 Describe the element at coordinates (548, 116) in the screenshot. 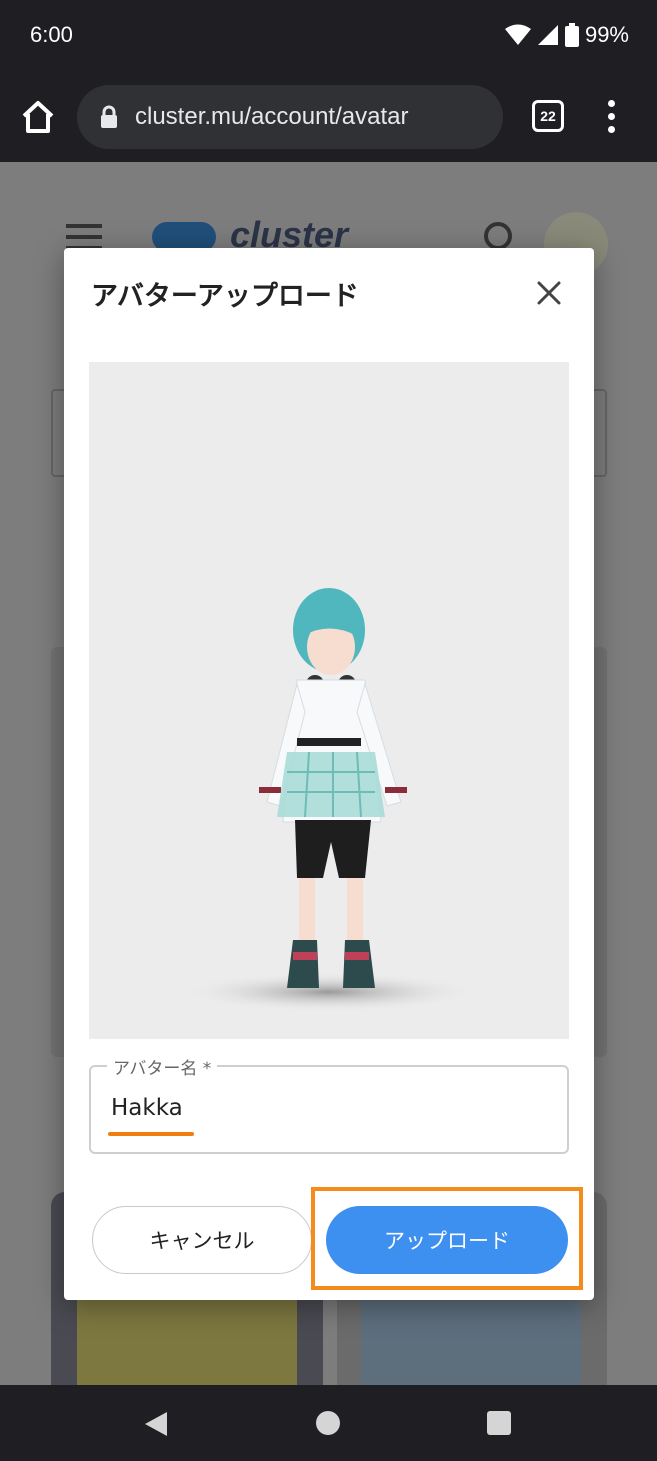

I see `tab-switcher-button: 22` at that location.